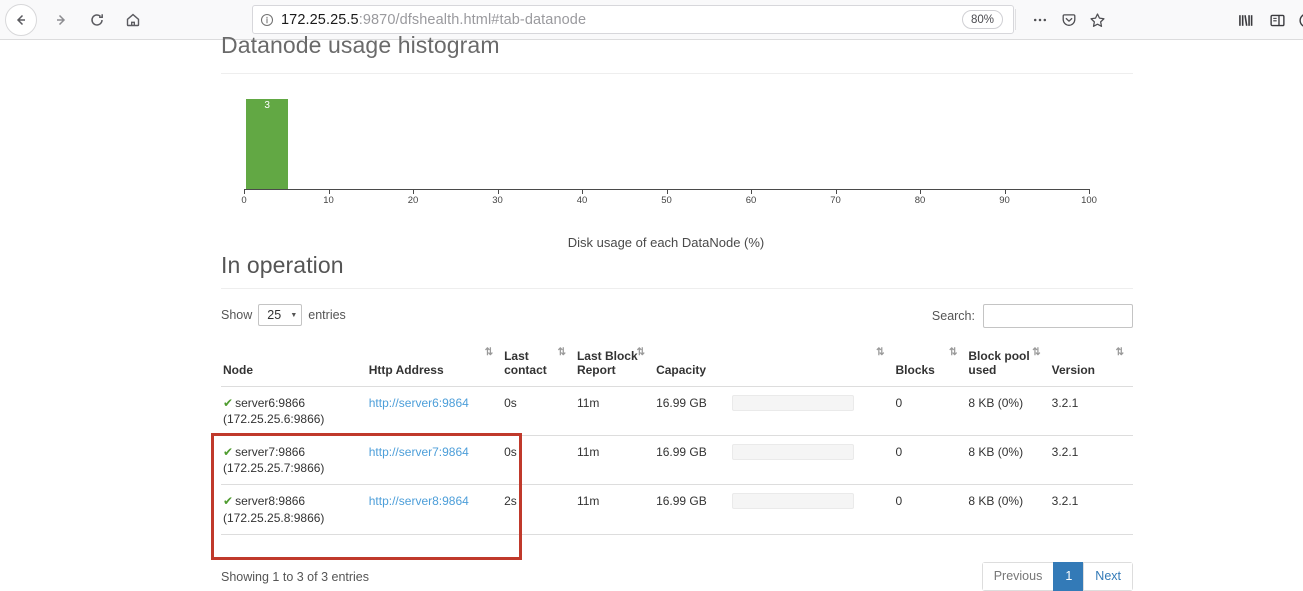 The height and width of the screenshot is (591, 1303). I want to click on node-name: server6:9866, so click(270, 402).